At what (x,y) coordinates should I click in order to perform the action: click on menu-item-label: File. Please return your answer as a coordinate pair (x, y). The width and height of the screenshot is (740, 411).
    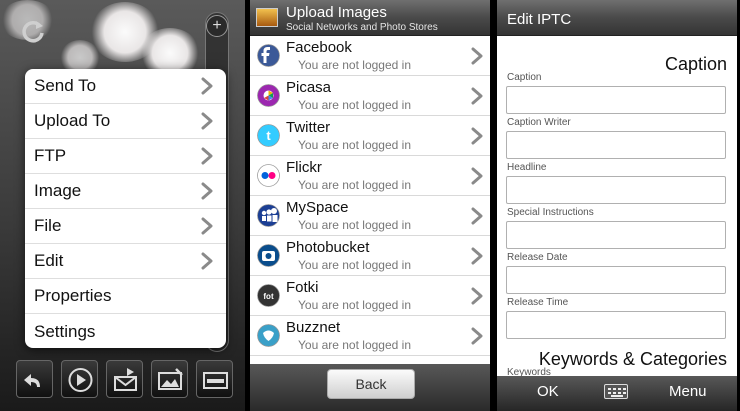
    Looking at the image, I should click on (48, 225).